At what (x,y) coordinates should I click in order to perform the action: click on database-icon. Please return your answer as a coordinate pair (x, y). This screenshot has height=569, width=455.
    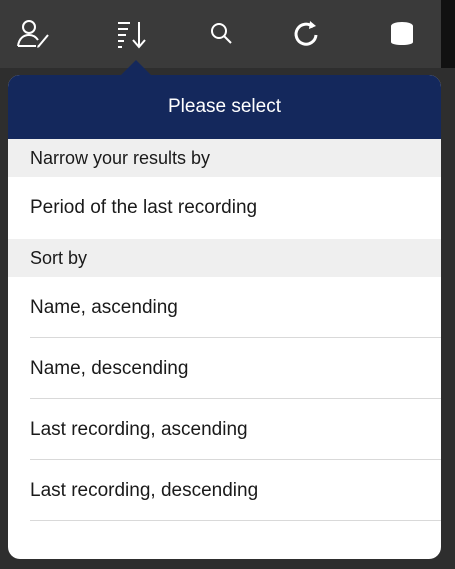
    Looking at the image, I should click on (402, 33).